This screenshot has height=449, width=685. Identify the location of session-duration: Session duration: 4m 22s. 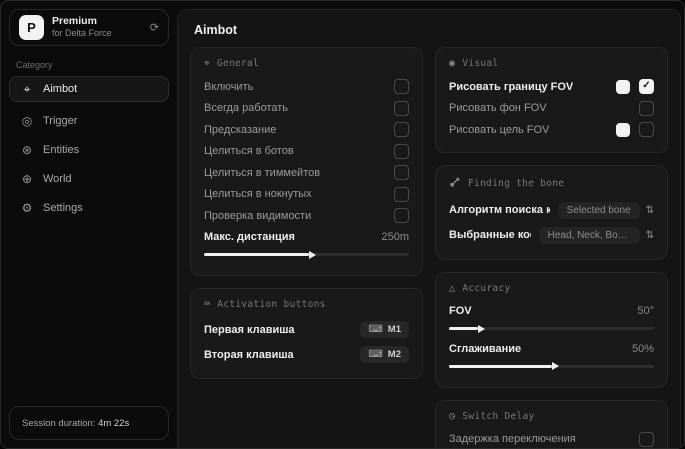
(89, 423).